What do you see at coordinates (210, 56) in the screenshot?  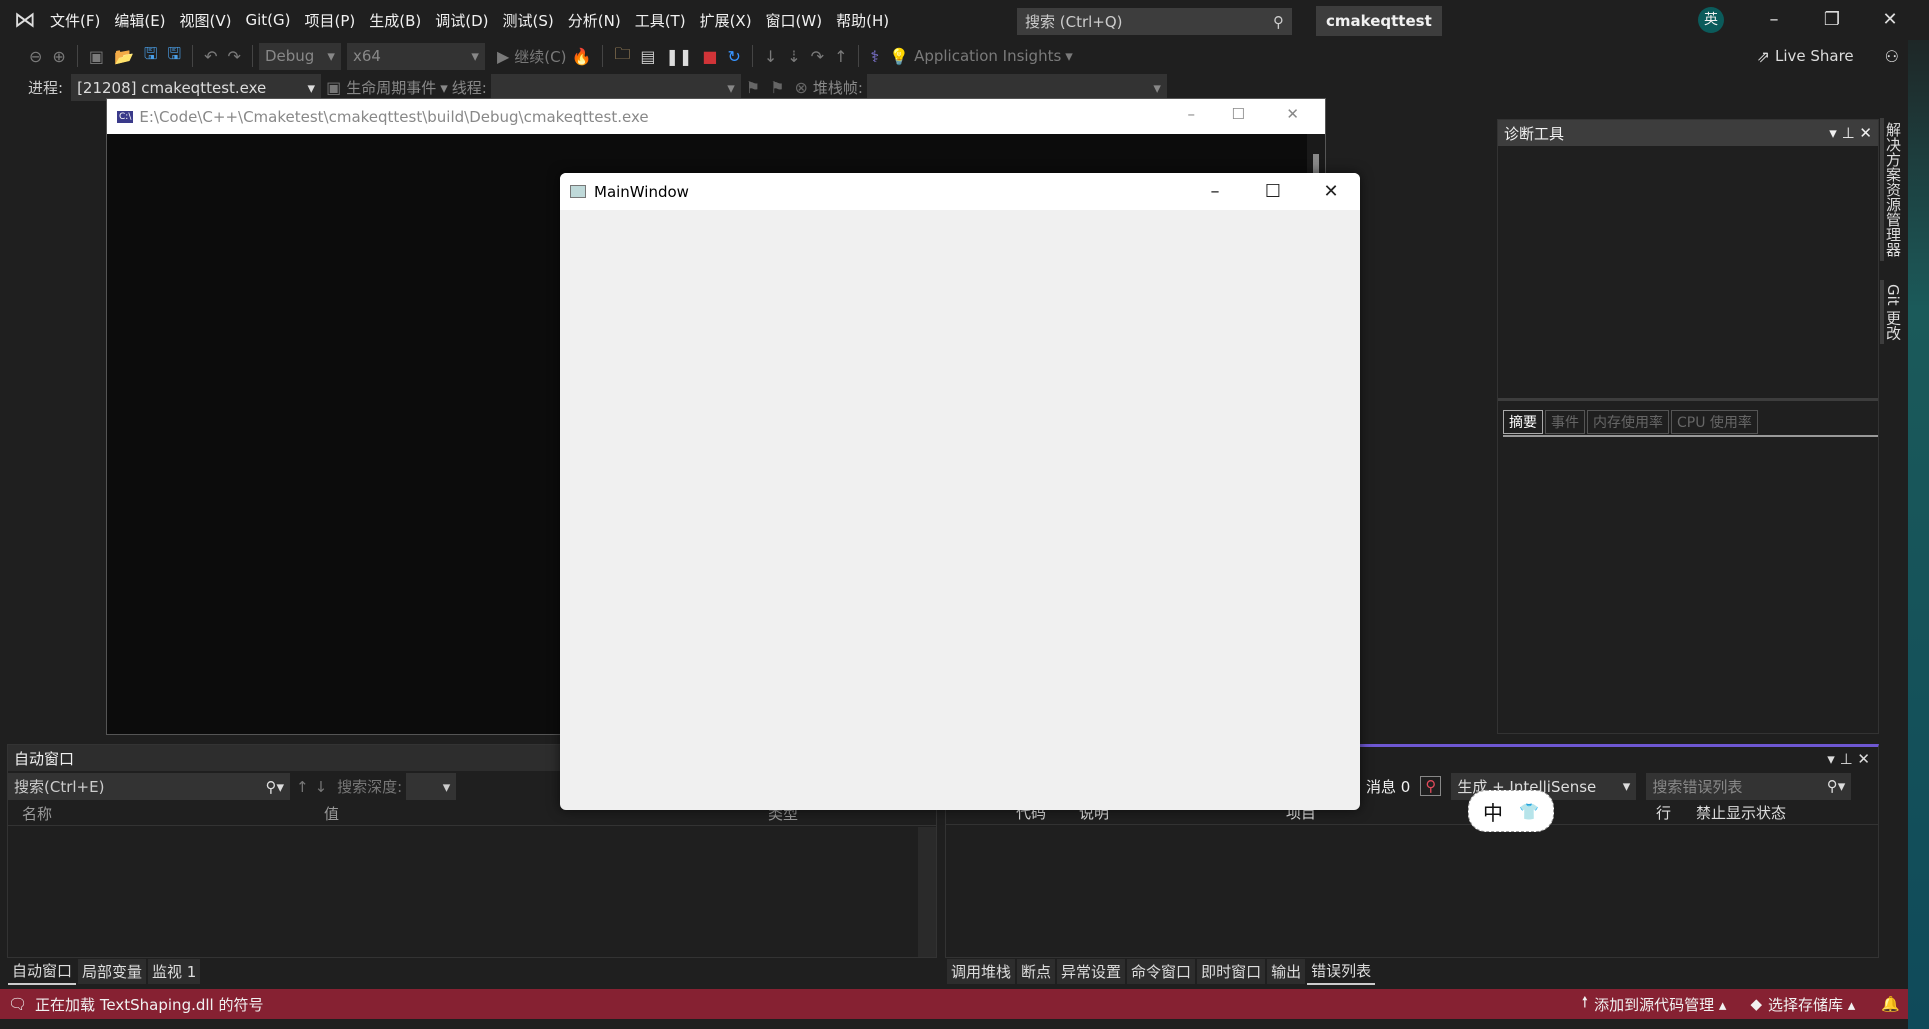 I see `undo-icon: ↶` at bounding box center [210, 56].